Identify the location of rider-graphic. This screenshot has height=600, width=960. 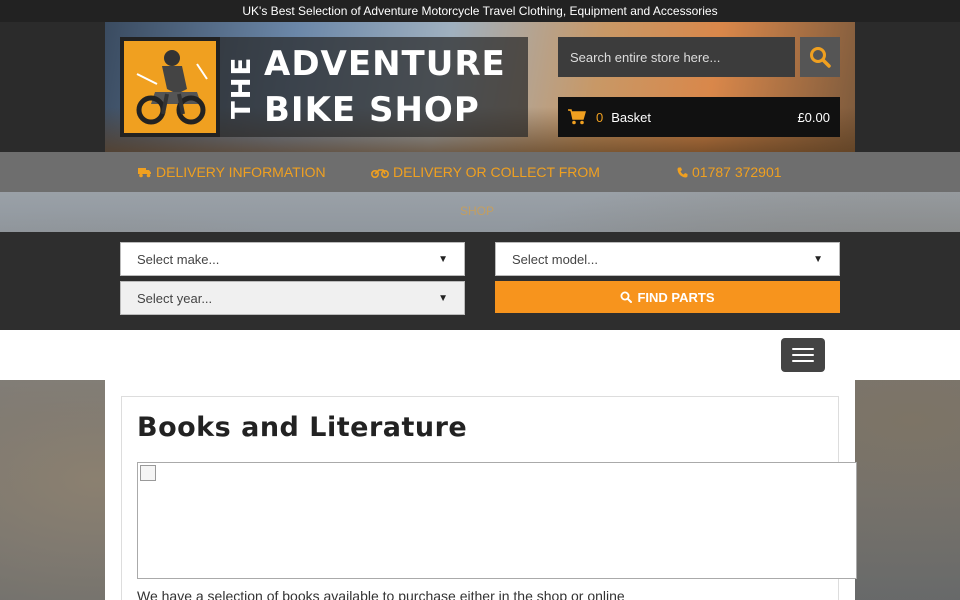
(170, 87).